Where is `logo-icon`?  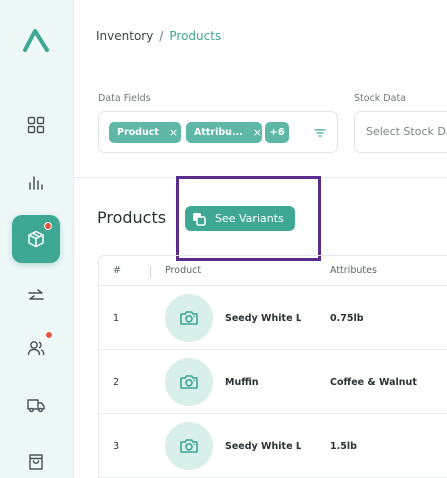
logo-icon is located at coordinates (36, 40).